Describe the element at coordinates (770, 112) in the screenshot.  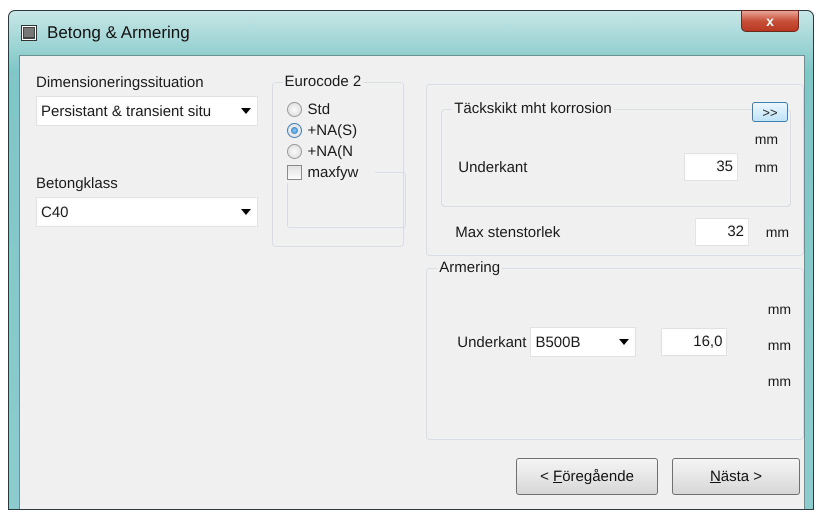
I see `expand-button: >>` at that location.